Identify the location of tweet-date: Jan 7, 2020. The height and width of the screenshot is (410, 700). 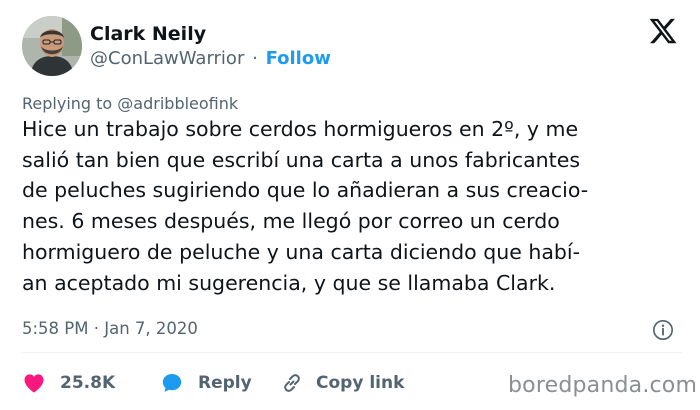
(151, 328).